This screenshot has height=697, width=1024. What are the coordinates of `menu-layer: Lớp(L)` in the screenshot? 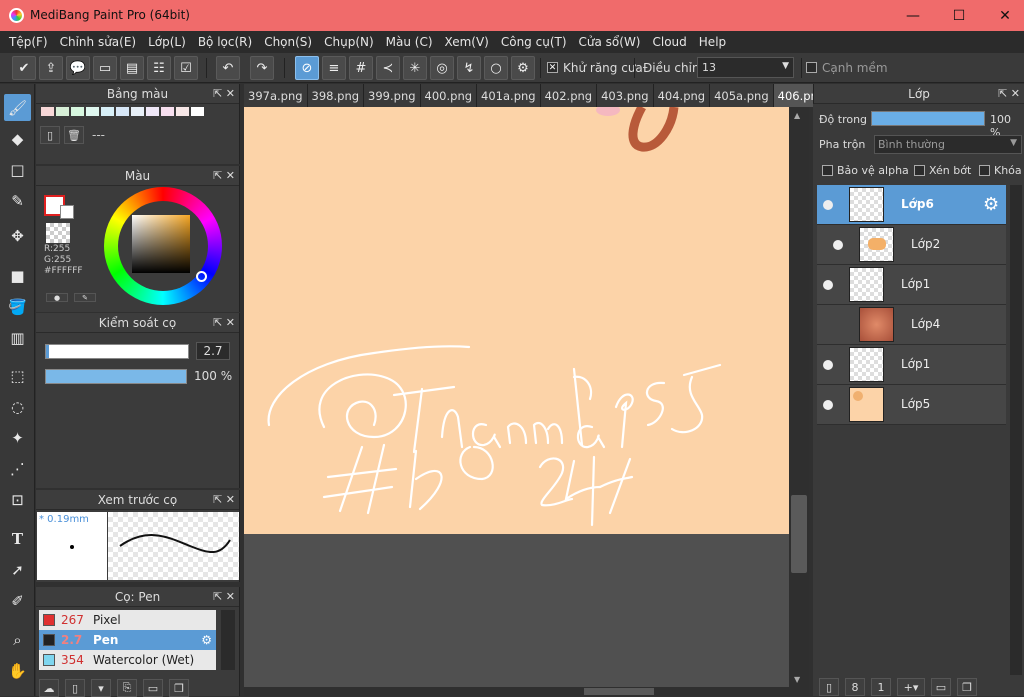 It's located at (167, 42).